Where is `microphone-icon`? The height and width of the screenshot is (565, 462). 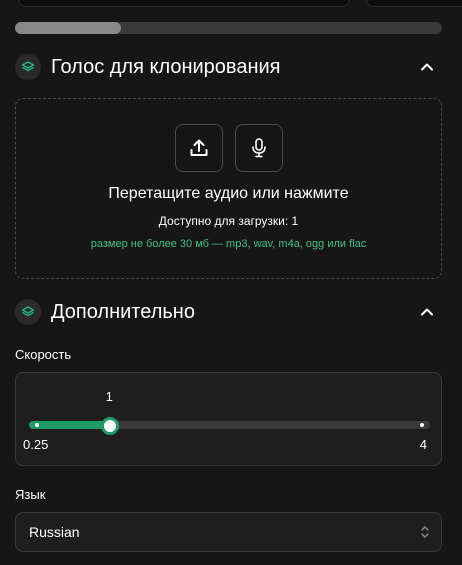
microphone-icon is located at coordinates (259, 148).